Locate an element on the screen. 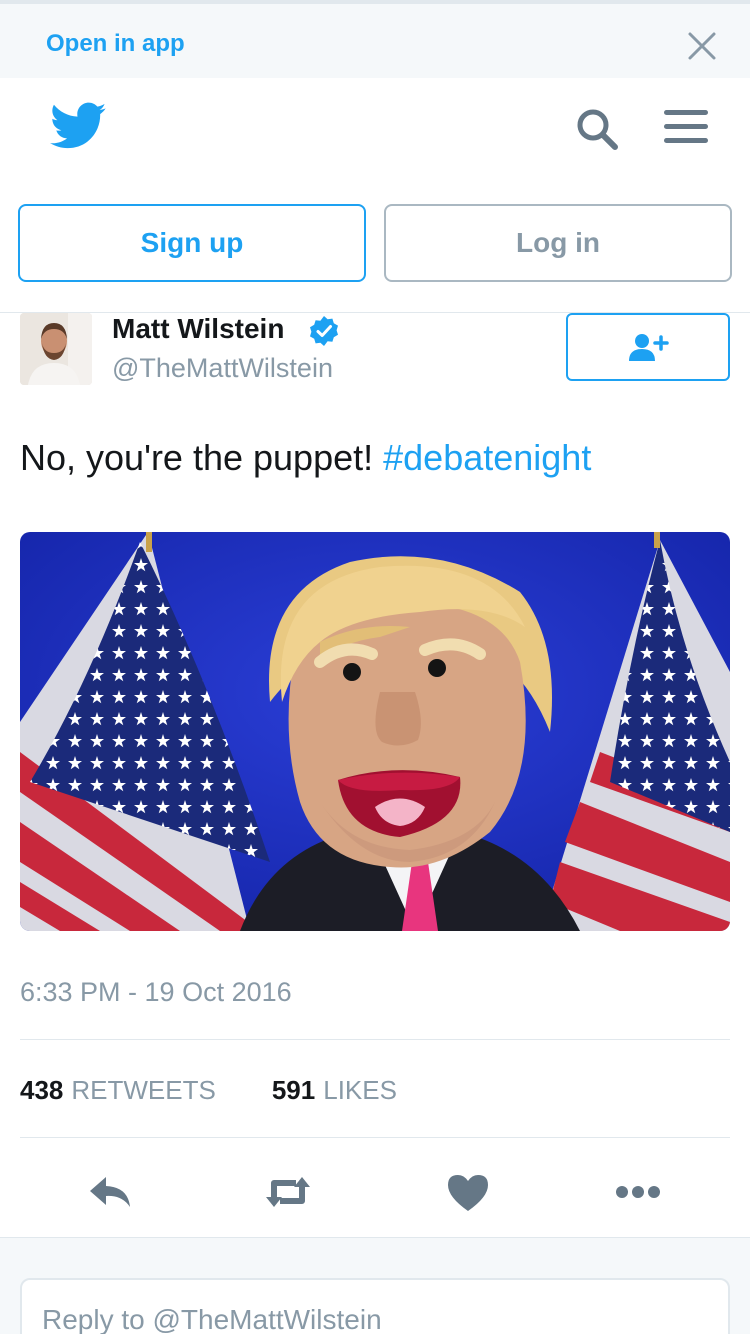 The image size is (750, 1334). app-banner: Open in app is located at coordinates (375, 39).